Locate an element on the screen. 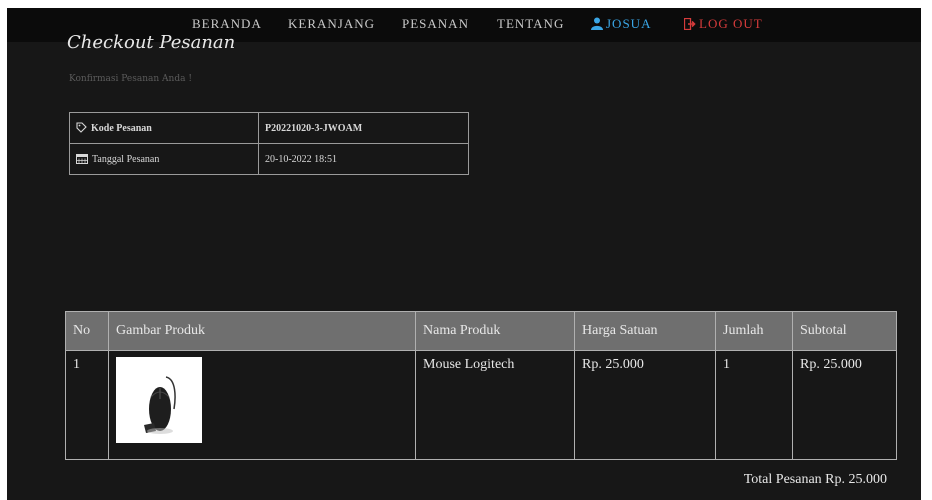 The height and width of the screenshot is (500, 932). user-icon is located at coordinates (597, 23).